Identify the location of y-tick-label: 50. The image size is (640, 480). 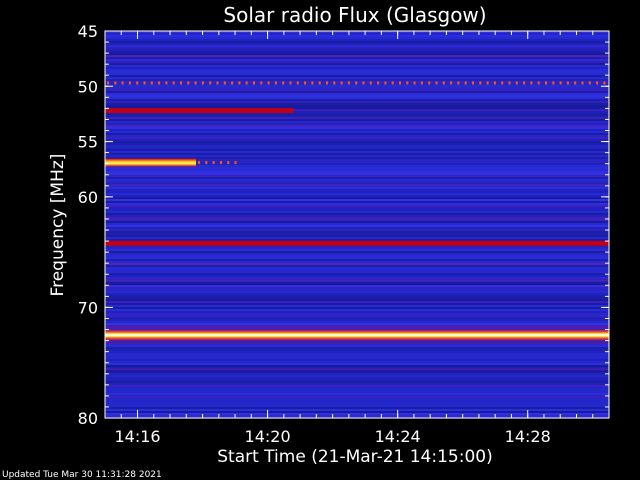
(88, 86).